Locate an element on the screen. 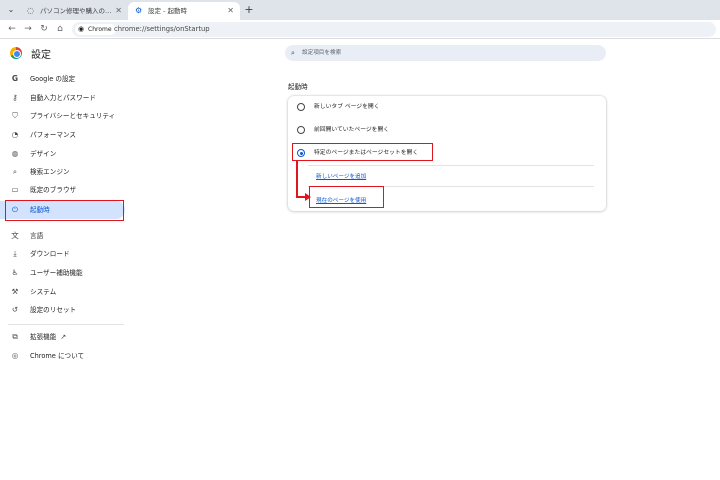 Image resolution: width=720 pixels, height=480 pixels. sidebar-item-autofill: ⚷ 自動入力とパスワード is located at coordinates (62, 98).